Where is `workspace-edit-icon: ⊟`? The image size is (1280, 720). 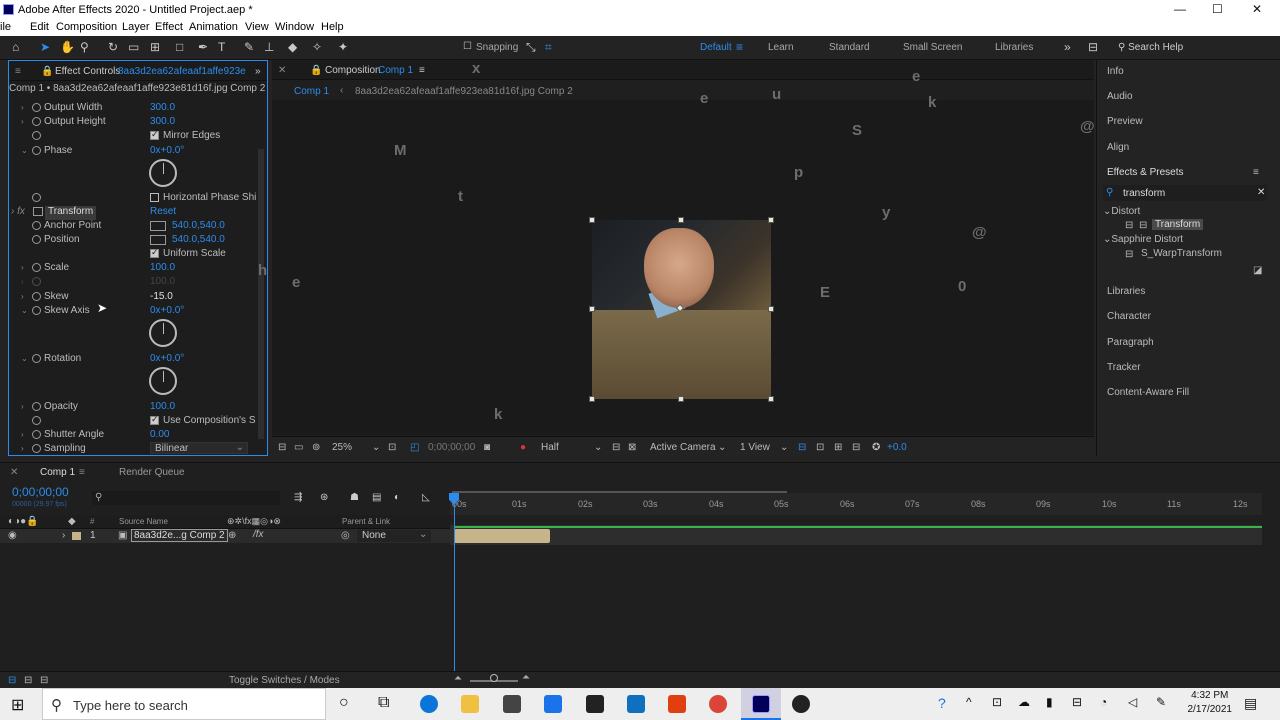
workspace-edit-icon: ⊟ is located at coordinates (1093, 47).